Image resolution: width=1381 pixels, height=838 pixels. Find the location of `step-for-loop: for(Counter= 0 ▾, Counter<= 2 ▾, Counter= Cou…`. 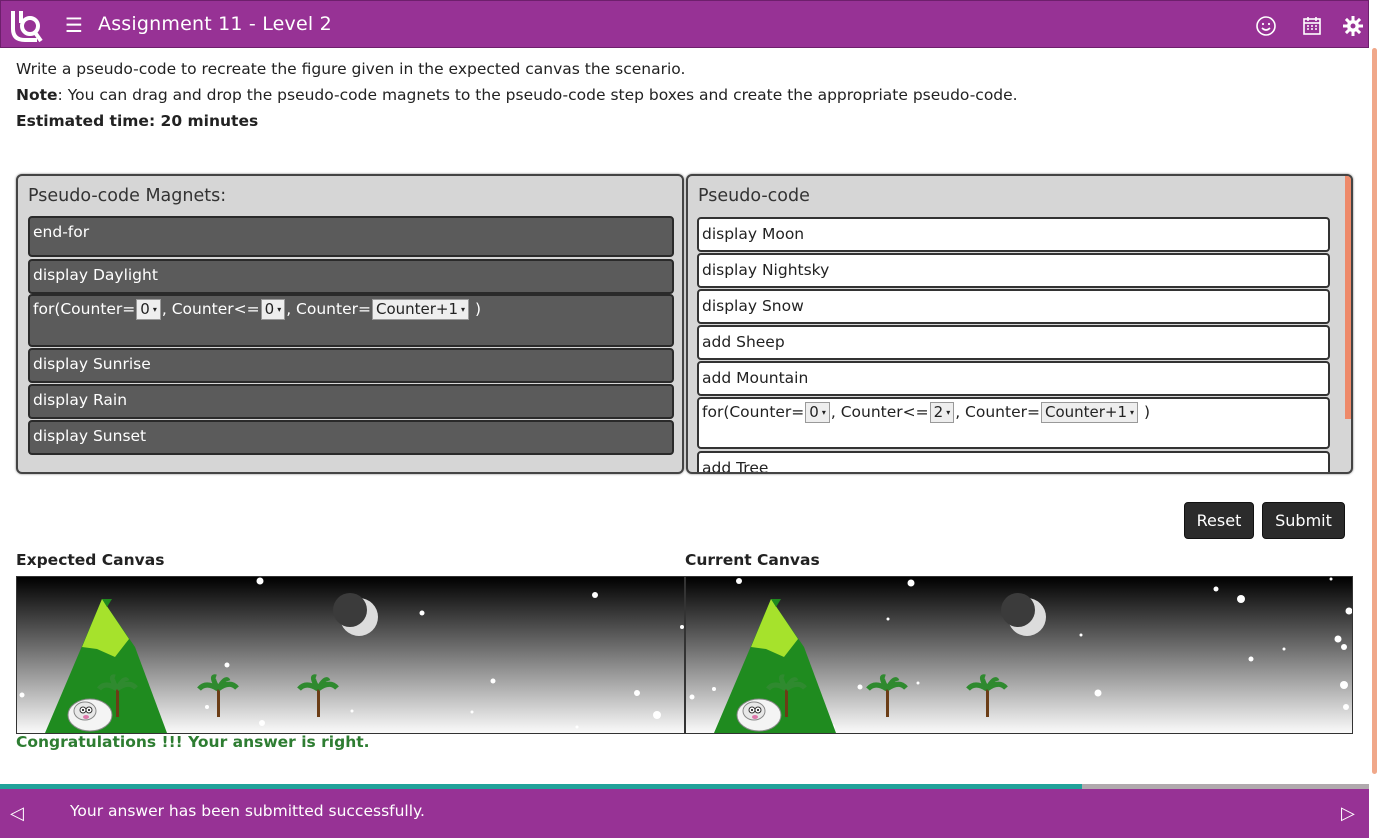

step-for-loop: for(Counter= 0 ▾, Counter<= 2 ▾, Counter= Cou… is located at coordinates (1013, 423).